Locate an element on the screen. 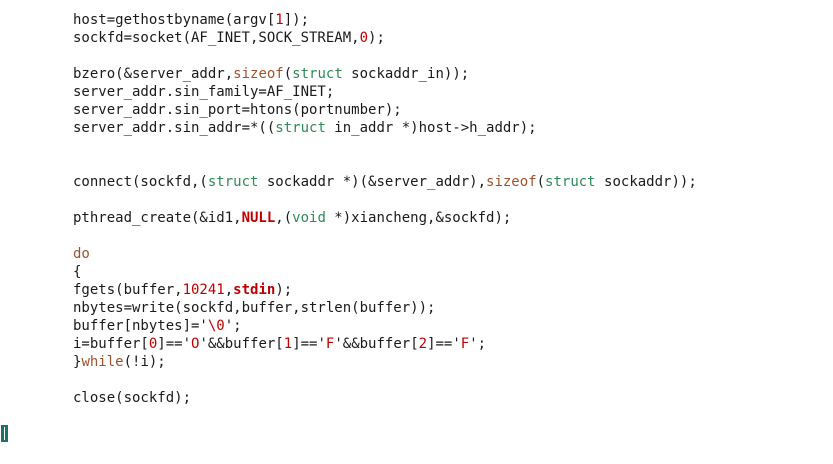  code-token: stdin is located at coordinates (254, 290).